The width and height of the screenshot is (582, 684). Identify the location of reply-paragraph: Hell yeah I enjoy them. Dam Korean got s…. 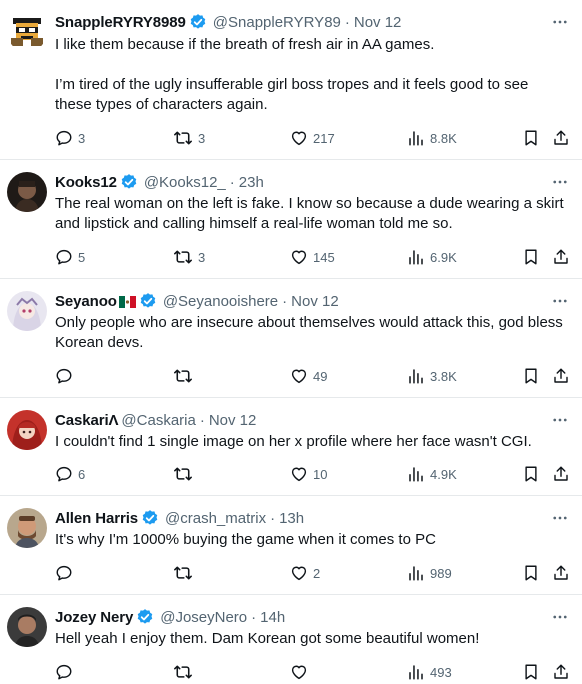
(267, 638).